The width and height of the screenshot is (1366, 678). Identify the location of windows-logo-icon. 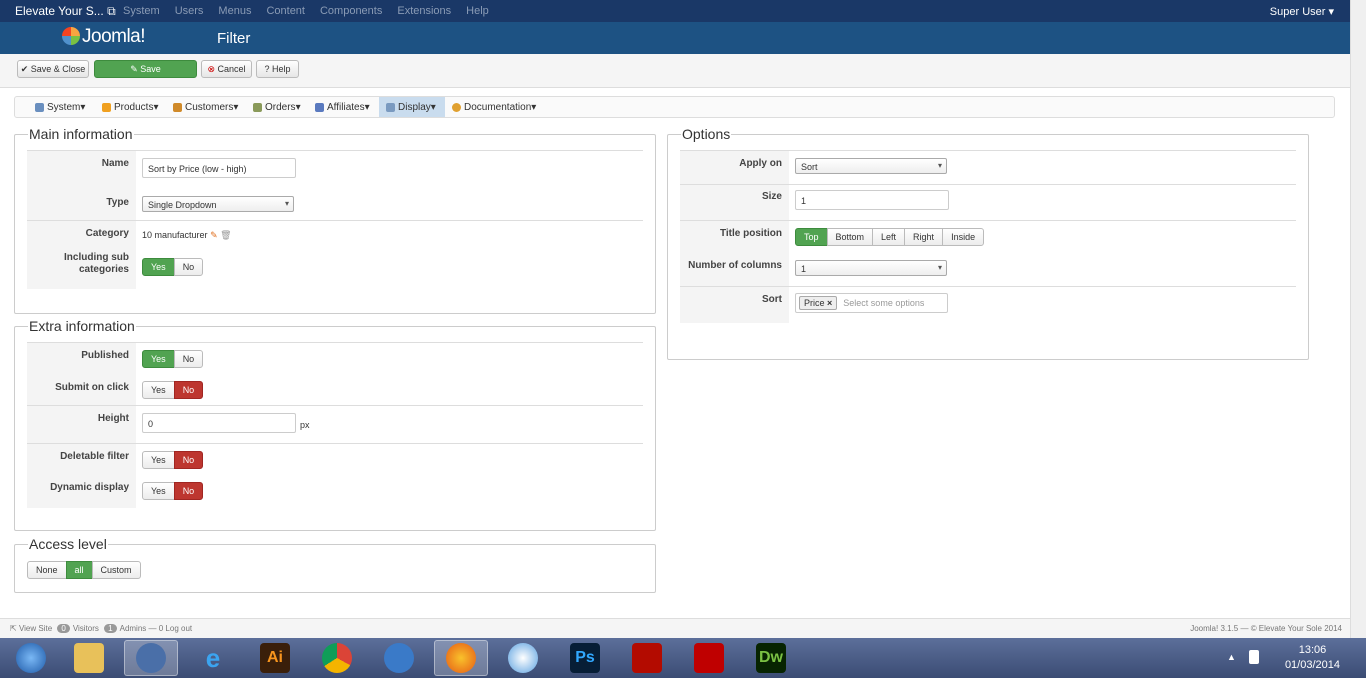
(31, 658).